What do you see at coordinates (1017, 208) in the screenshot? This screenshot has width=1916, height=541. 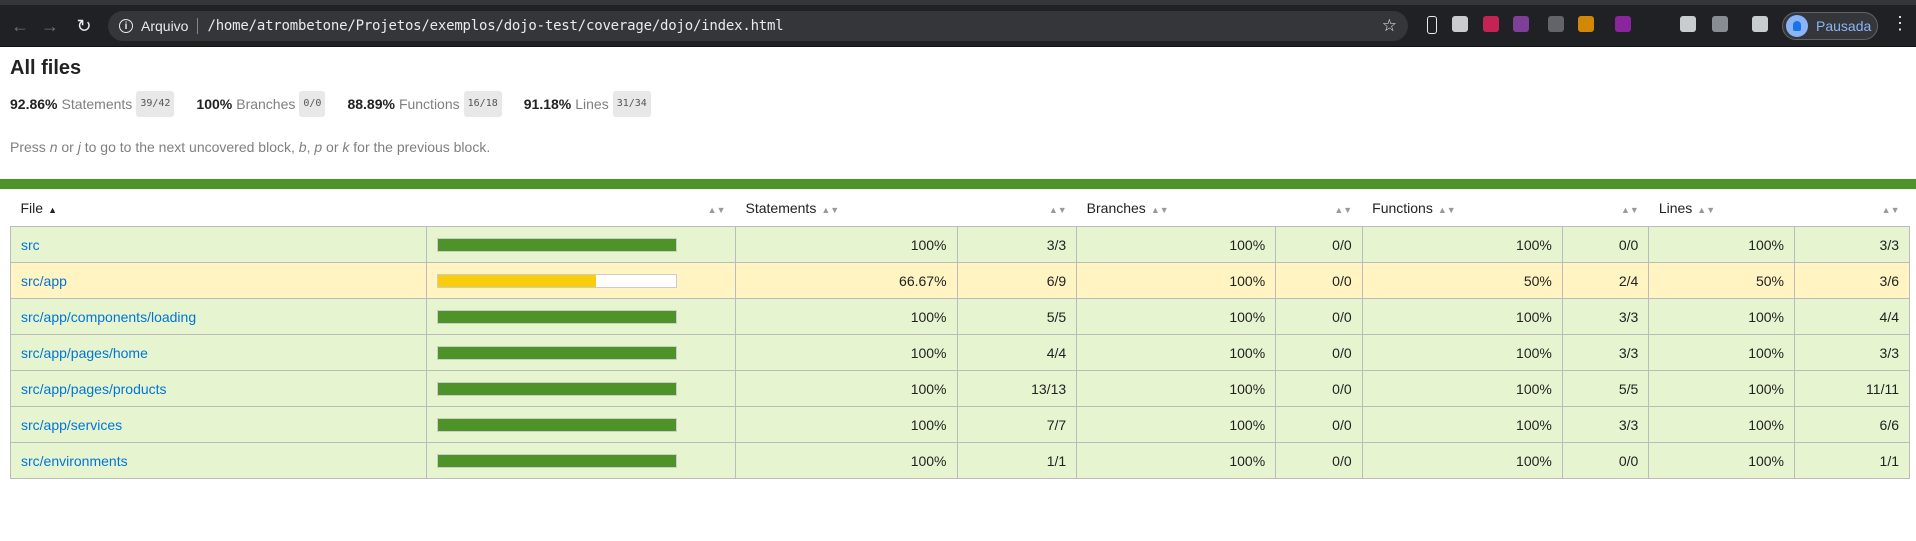 I see `column-header-statements-raw: ▲▼` at bounding box center [1017, 208].